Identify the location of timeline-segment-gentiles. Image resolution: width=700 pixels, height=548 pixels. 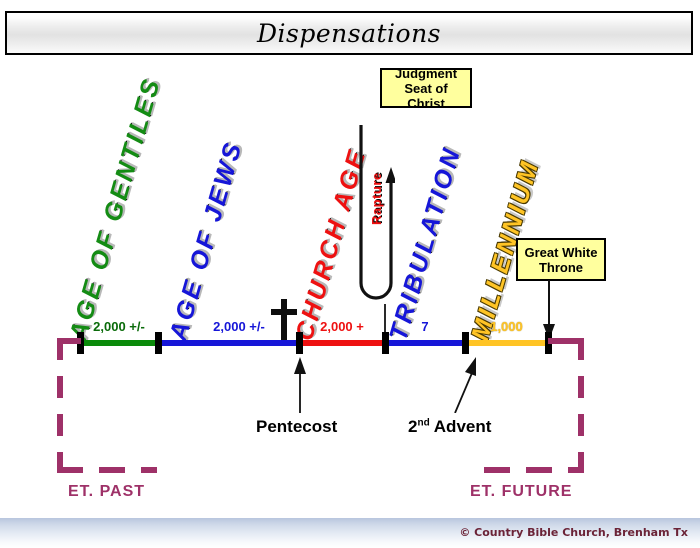
(119, 343).